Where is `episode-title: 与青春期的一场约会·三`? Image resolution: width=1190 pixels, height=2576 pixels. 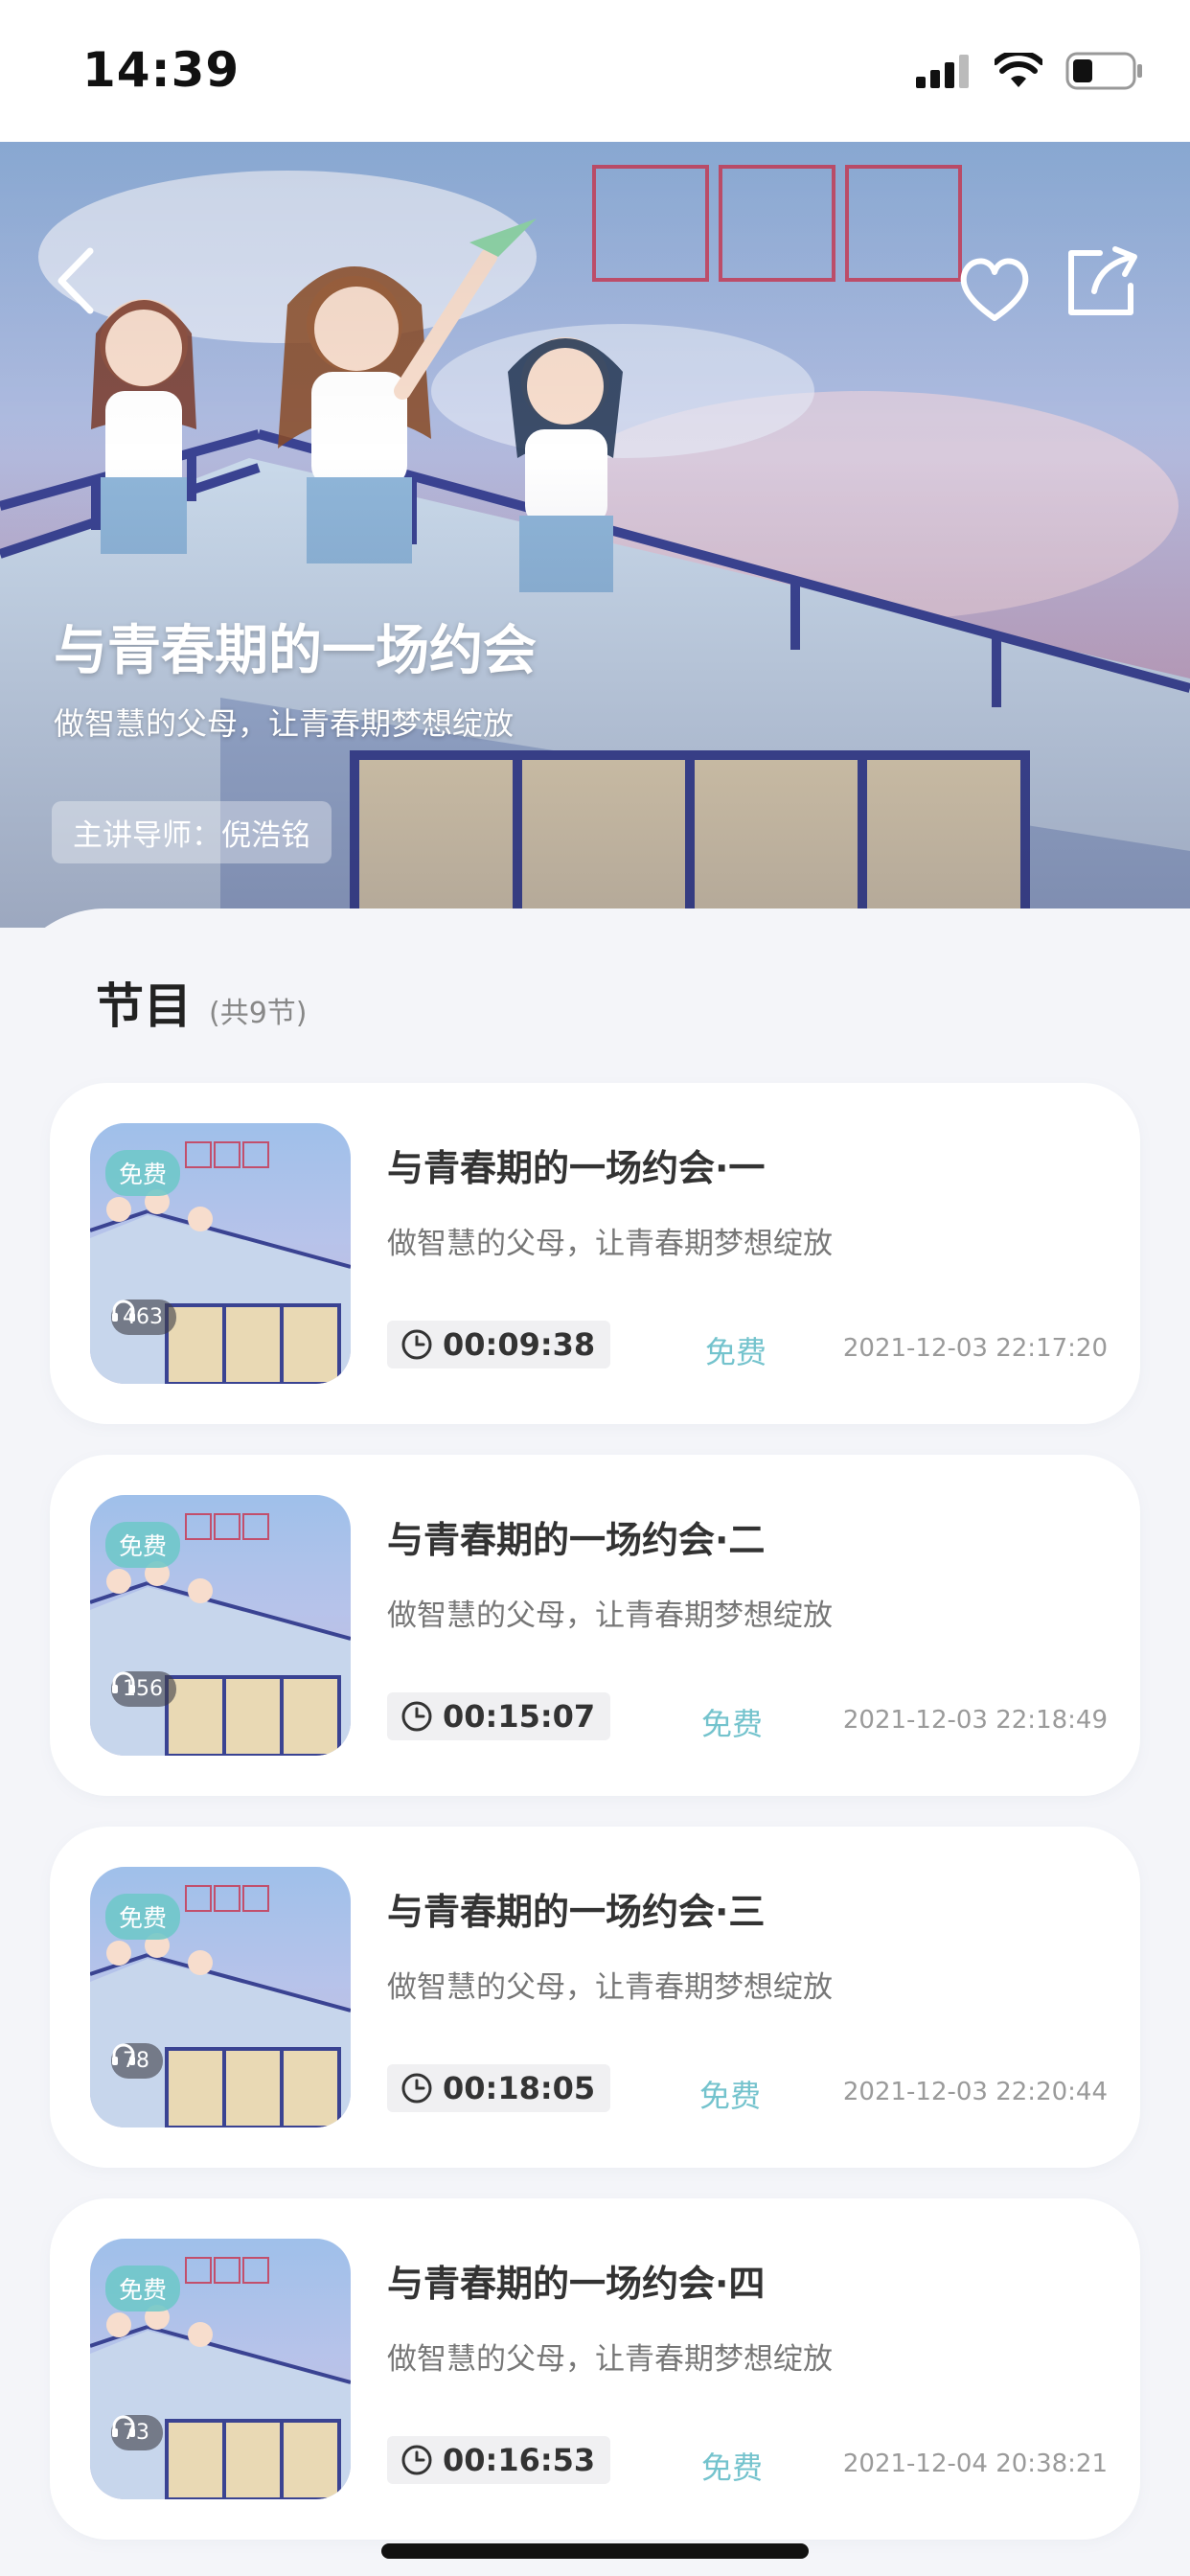
episode-title: 与青春期的一场约会·三 is located at coordinates (576, 1912).